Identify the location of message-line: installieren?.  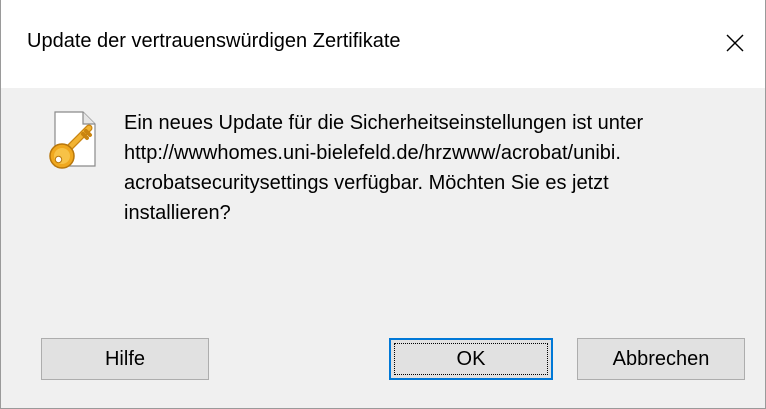
(177, 213).